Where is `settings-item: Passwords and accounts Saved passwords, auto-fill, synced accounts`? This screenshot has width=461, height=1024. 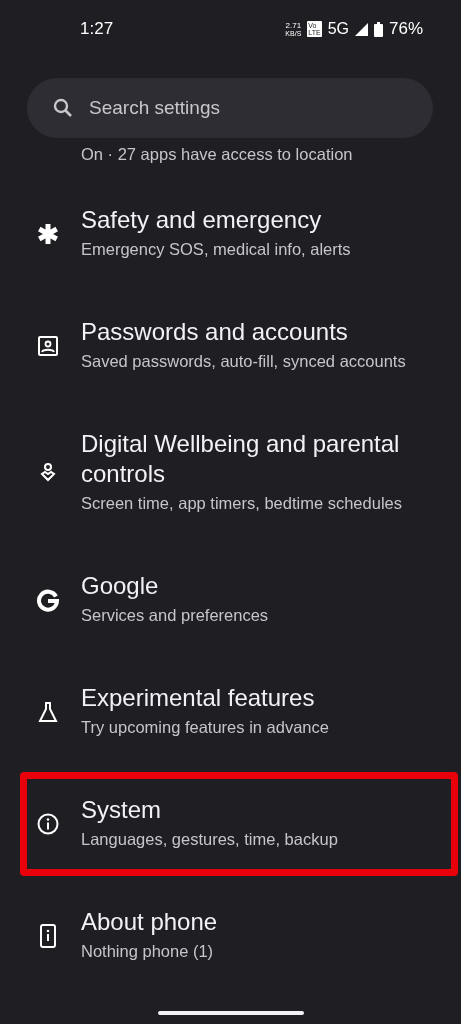 settings-item: Passwords and accounts Saved passwords, auto-fill, synced accounts is located at coordinates (239, 346).